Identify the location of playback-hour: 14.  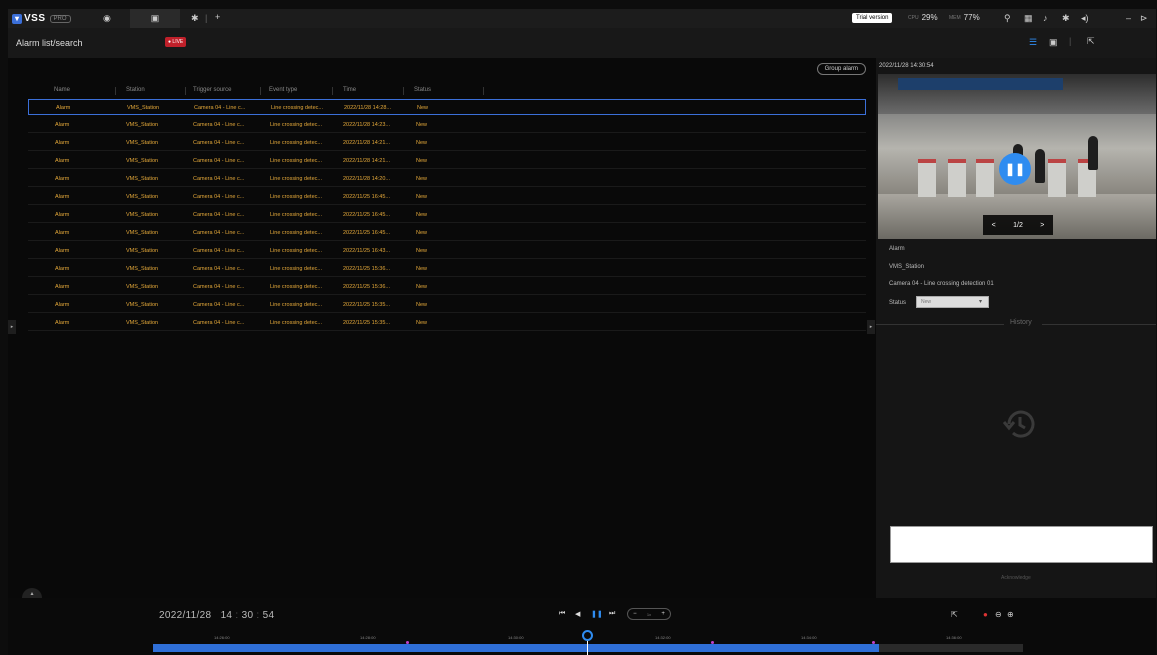
(226, 615).